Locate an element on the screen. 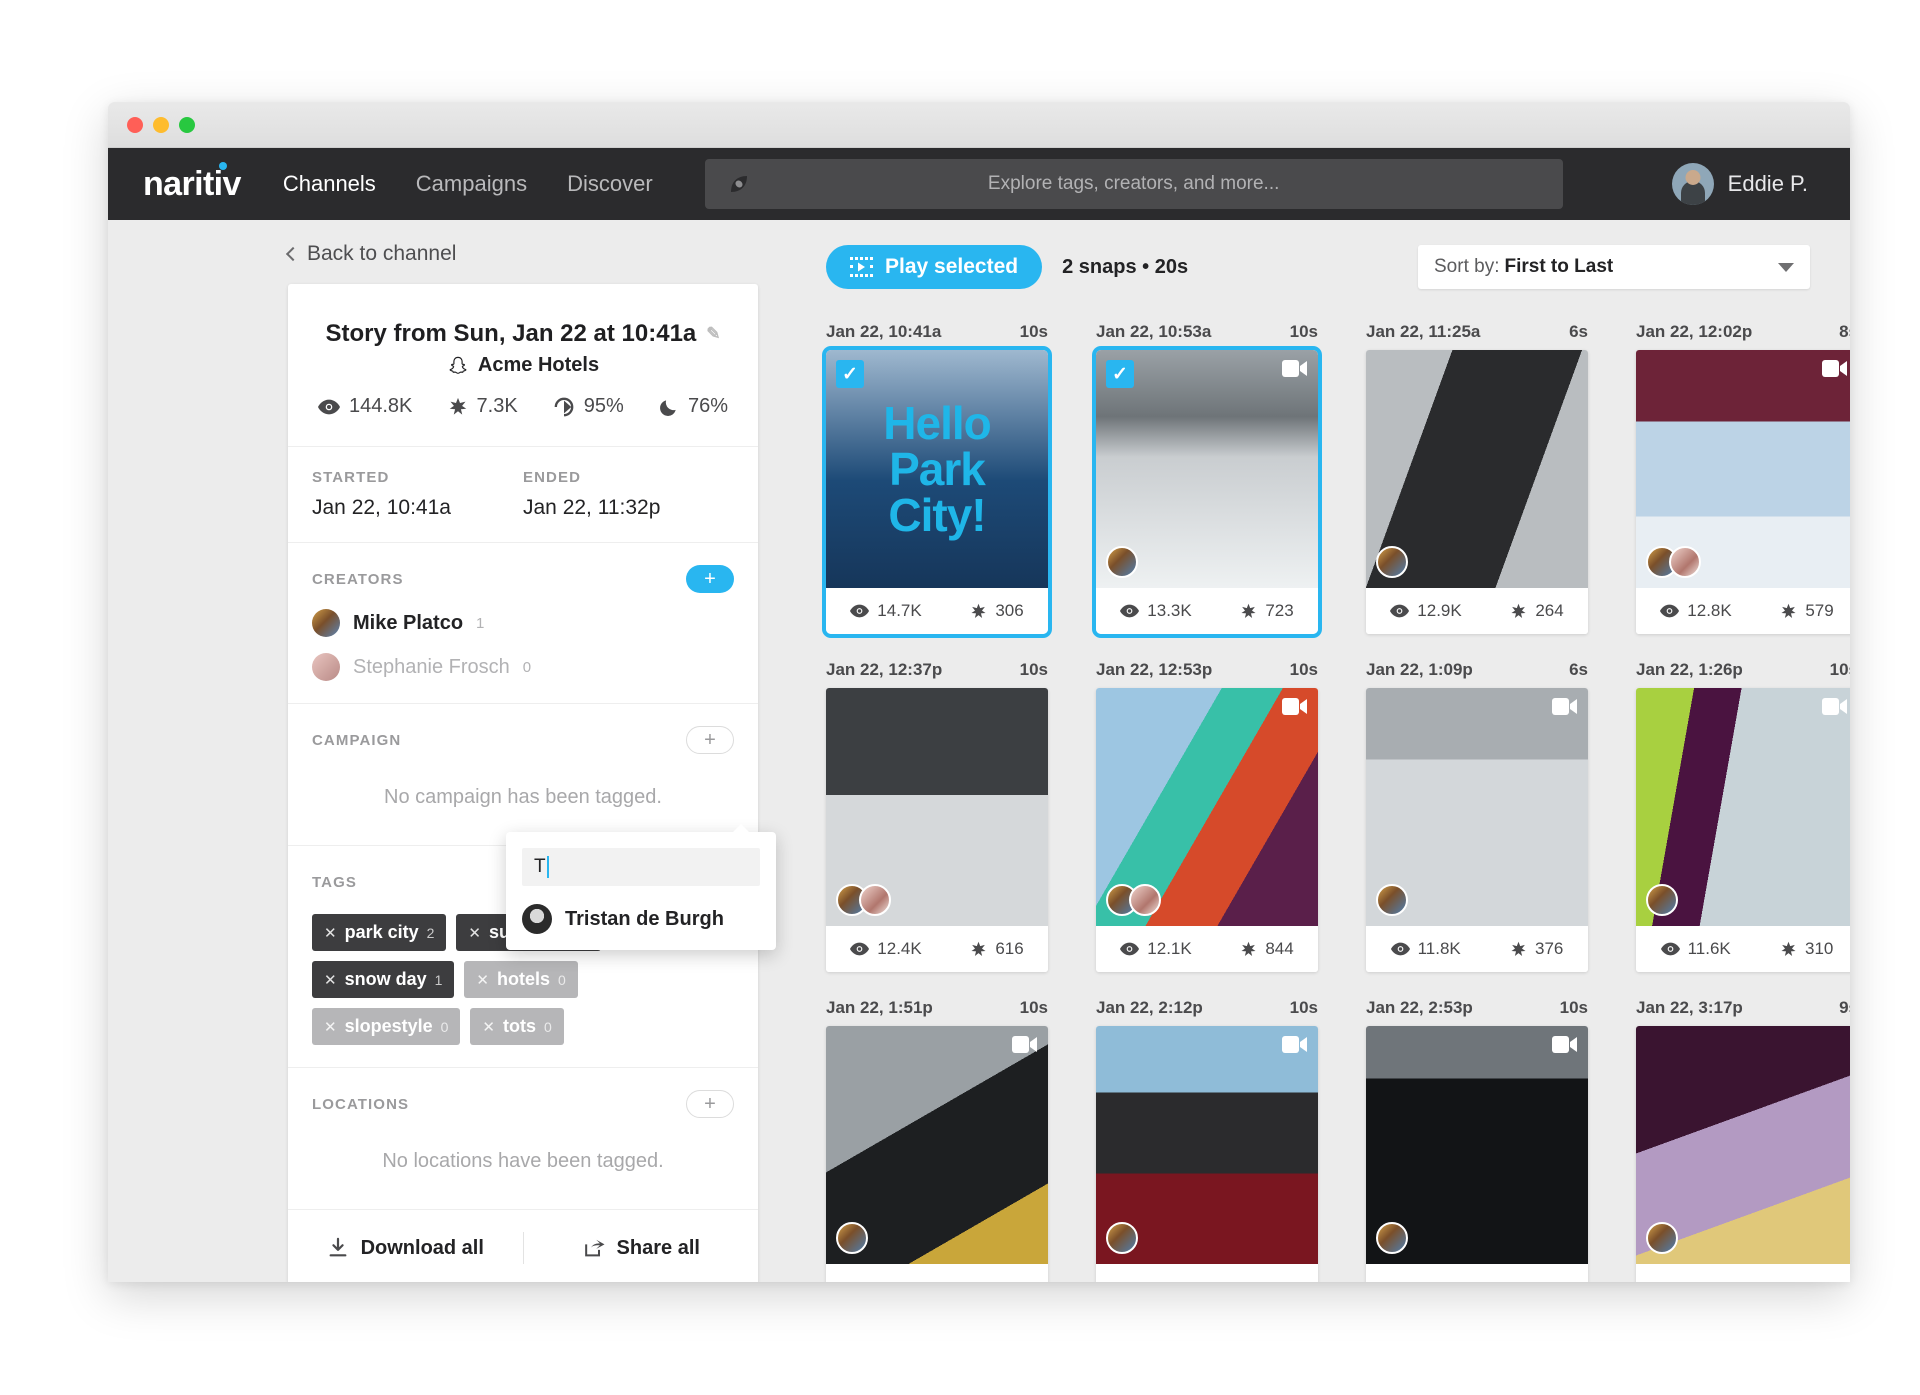  nav-link-discover: Discover is located at coordinates (610, 184).